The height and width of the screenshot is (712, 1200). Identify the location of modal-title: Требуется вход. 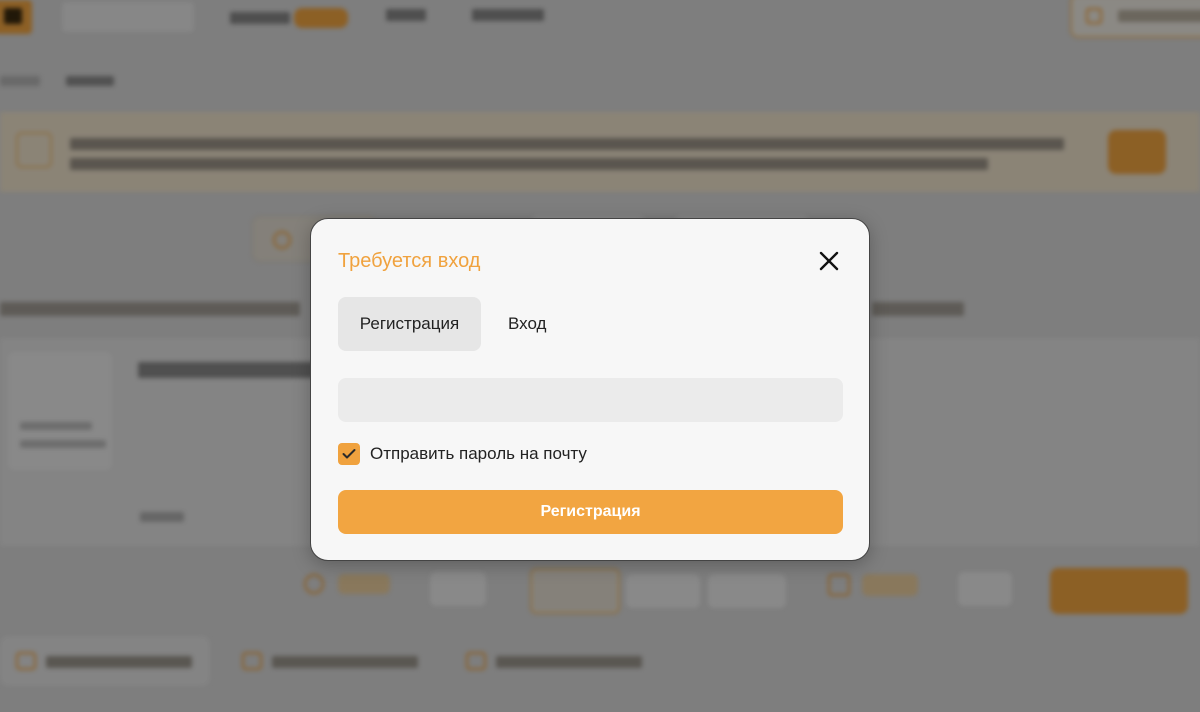
(409, 261).